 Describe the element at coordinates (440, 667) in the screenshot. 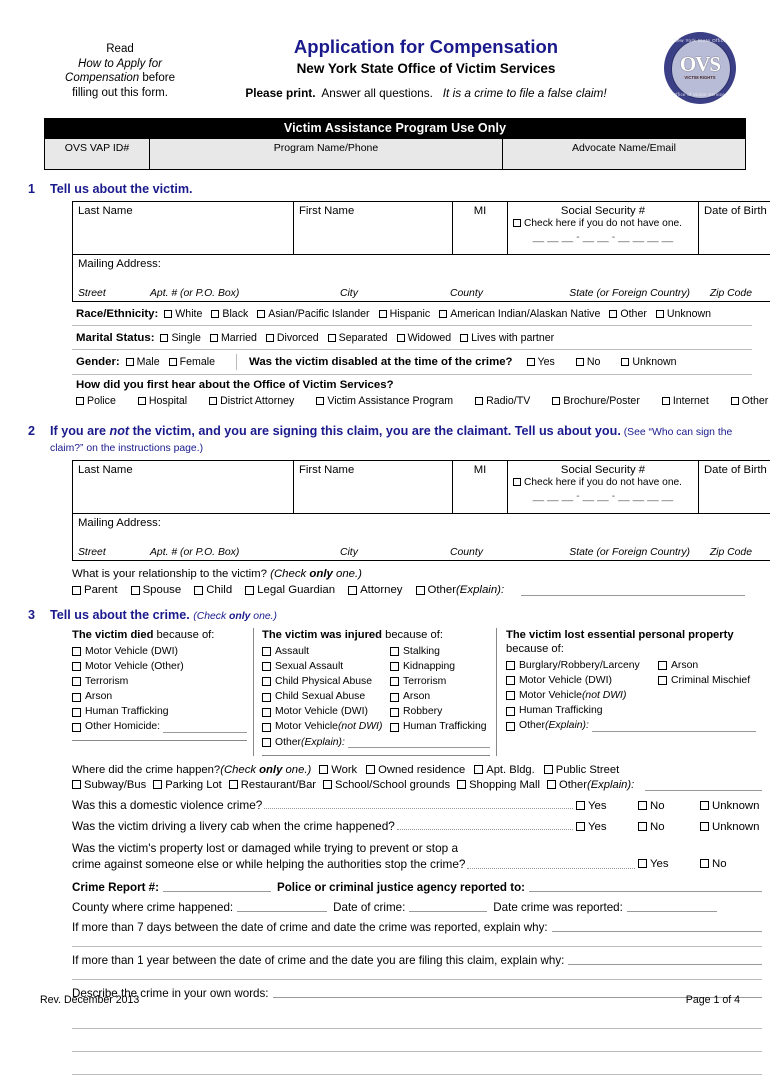

I see `injured-option-kidnapping: Kidnapping` at that location.